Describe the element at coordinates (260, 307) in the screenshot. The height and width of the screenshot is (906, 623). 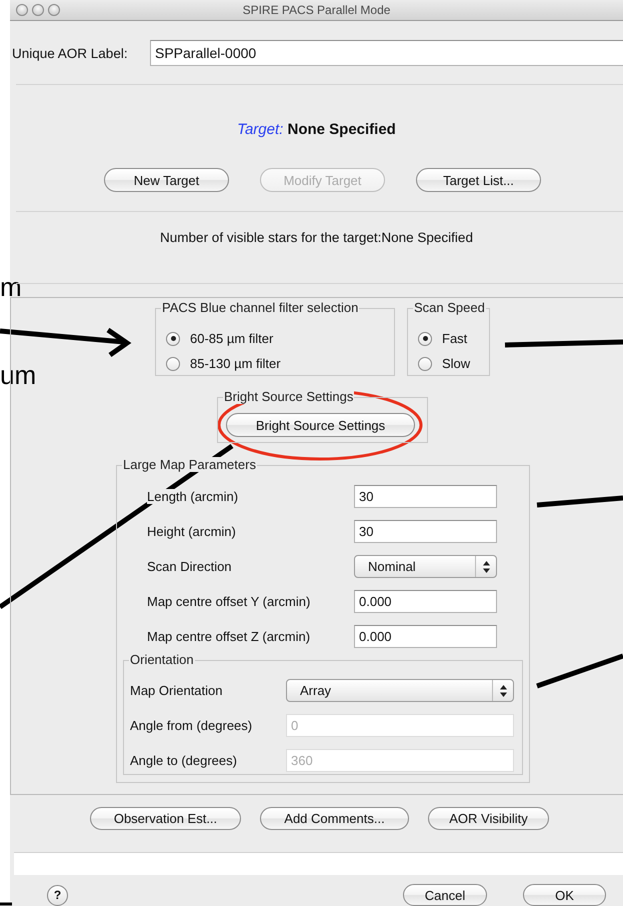
I see `group-title: PACS Blue channel filter selection` at that location.